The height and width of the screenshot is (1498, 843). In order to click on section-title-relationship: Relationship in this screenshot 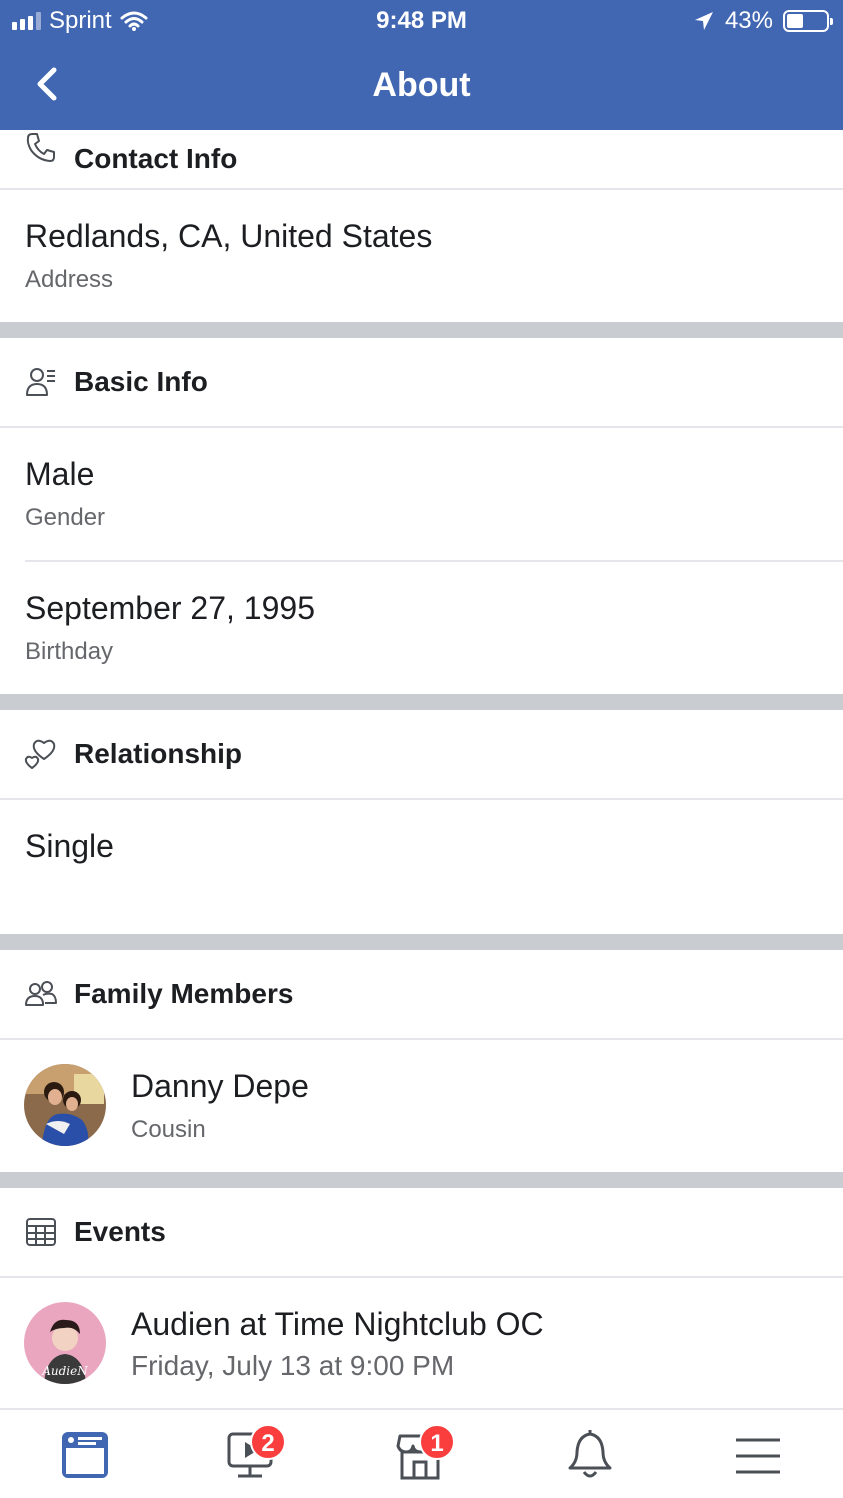, I will do `click(158, 753)`.